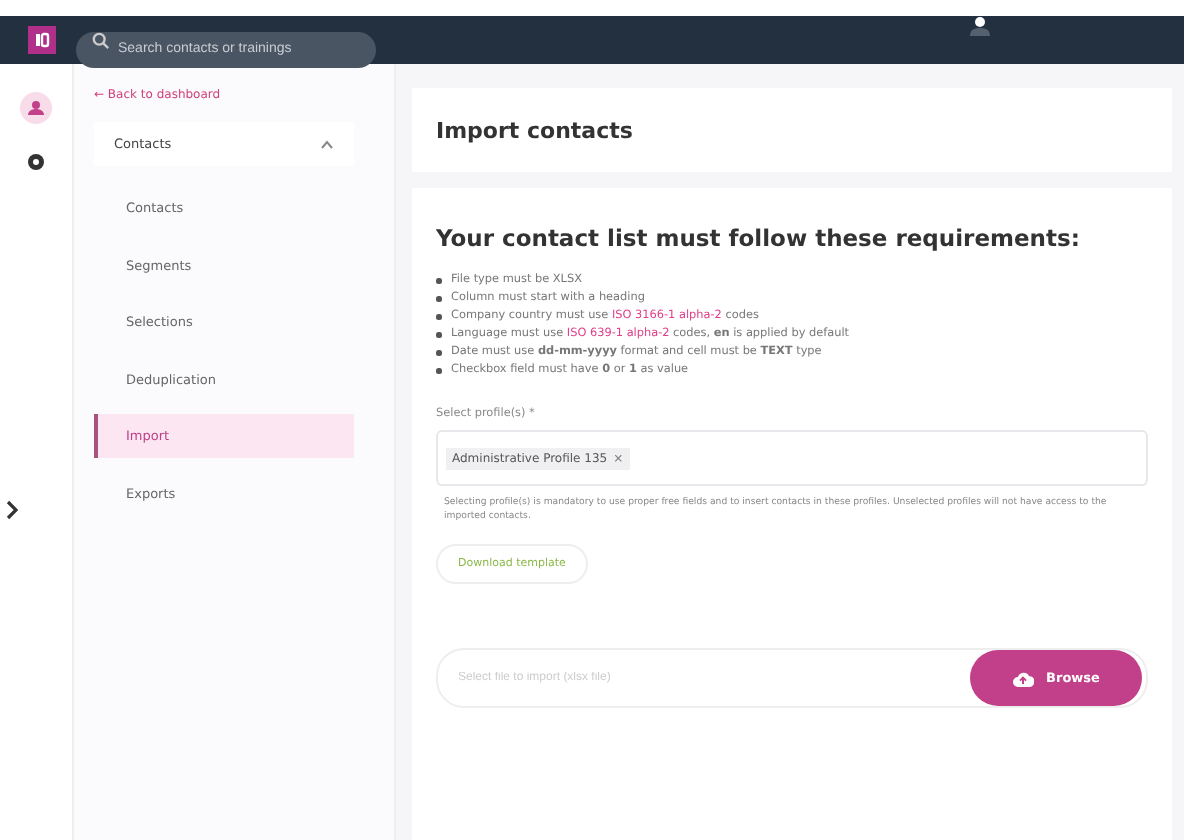  I want to click on contacts-icon, so click(36, 108).